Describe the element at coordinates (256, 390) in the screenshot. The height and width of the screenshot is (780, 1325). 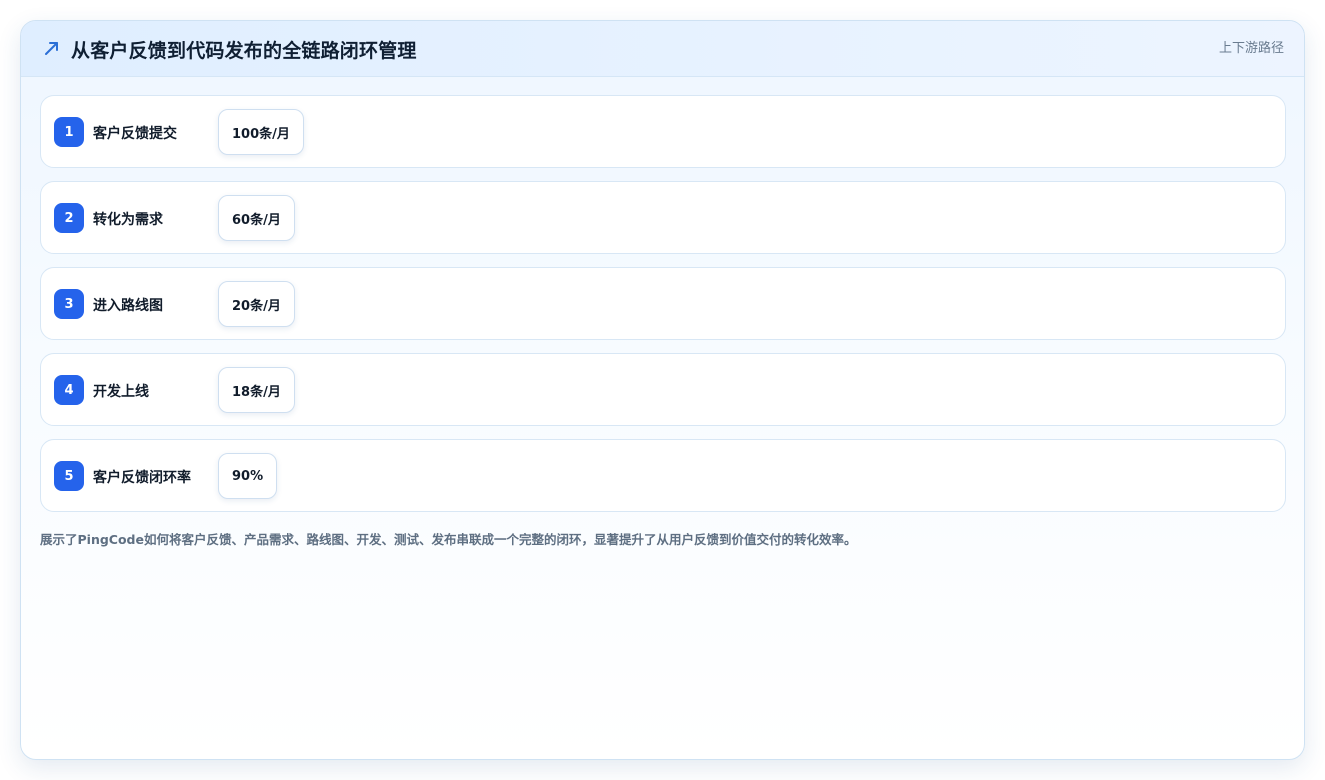
I see `step-metric: 18条/月` at that location.